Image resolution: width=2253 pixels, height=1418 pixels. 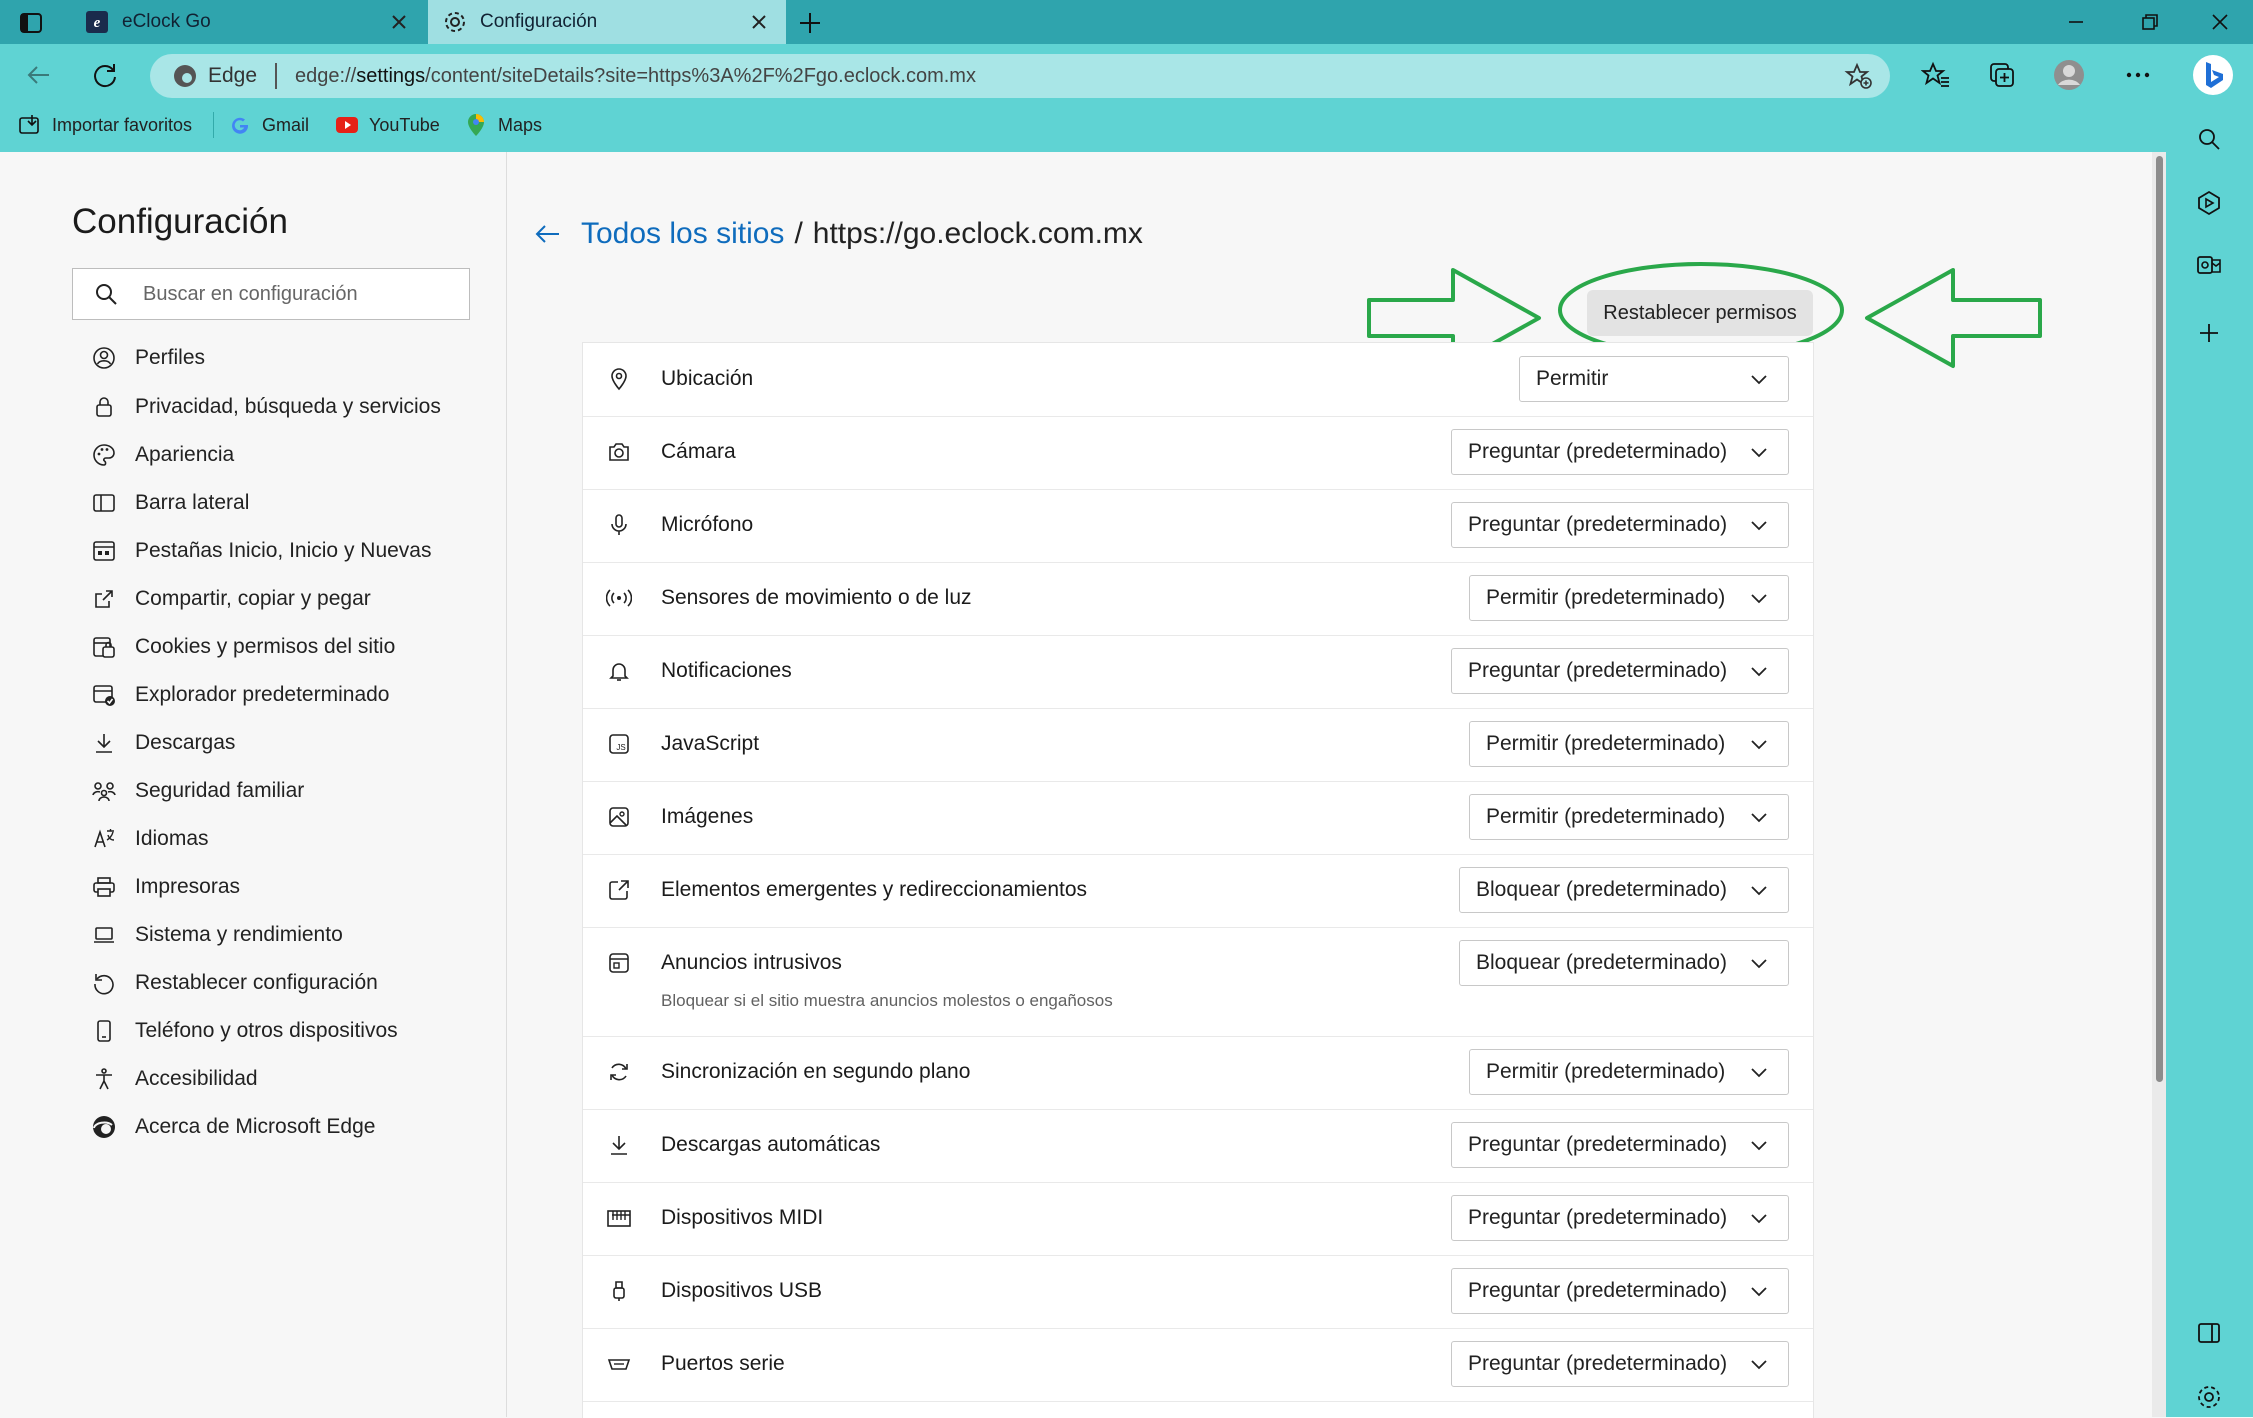 I want to click on nav-item-compartir: Compartir, copiar y pegar, so click(x=230, y=599).